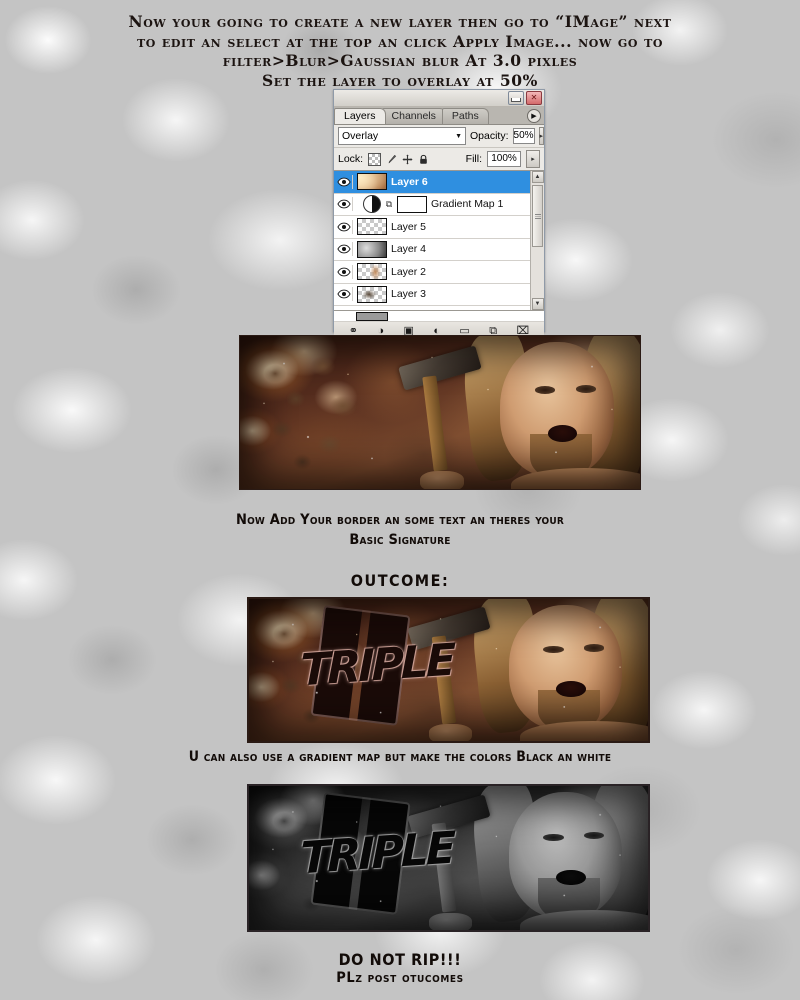 This screenshot has height=1000, width=800. I want to click on layer-row: Layer 5, so click(439, 227).